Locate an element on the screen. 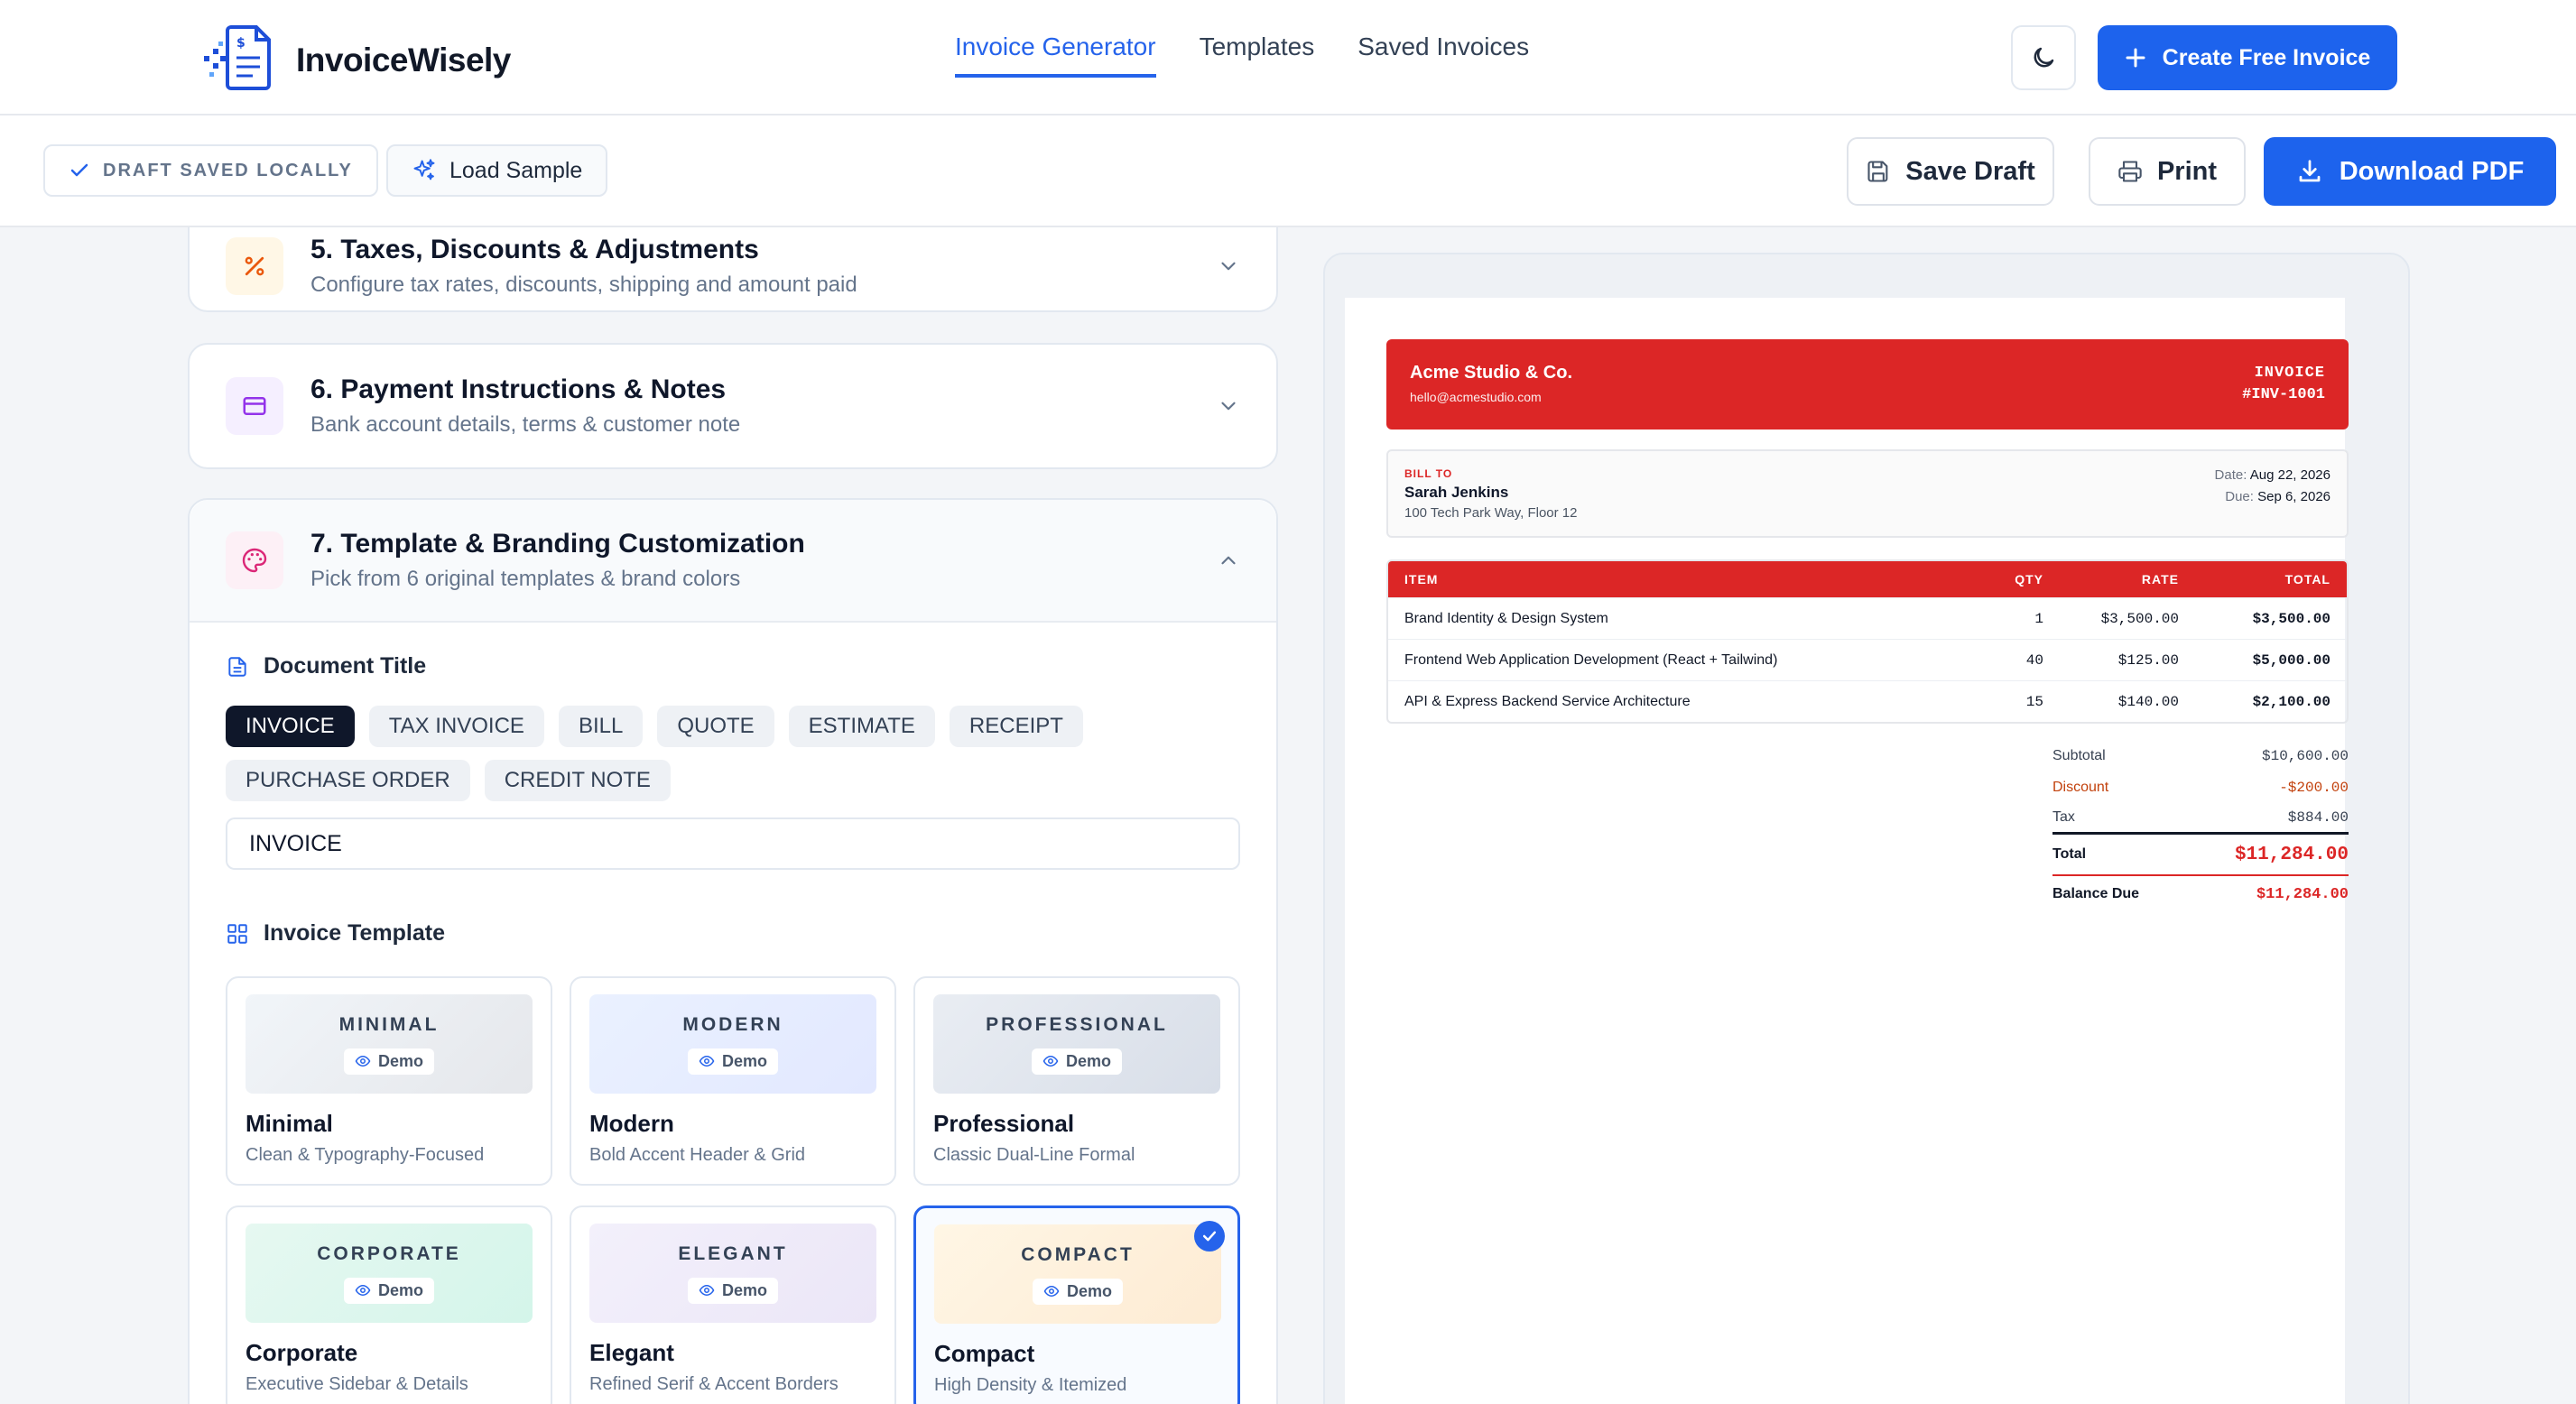  discount-row: Discount -$200.00 is located at coordinates (2200, 787).